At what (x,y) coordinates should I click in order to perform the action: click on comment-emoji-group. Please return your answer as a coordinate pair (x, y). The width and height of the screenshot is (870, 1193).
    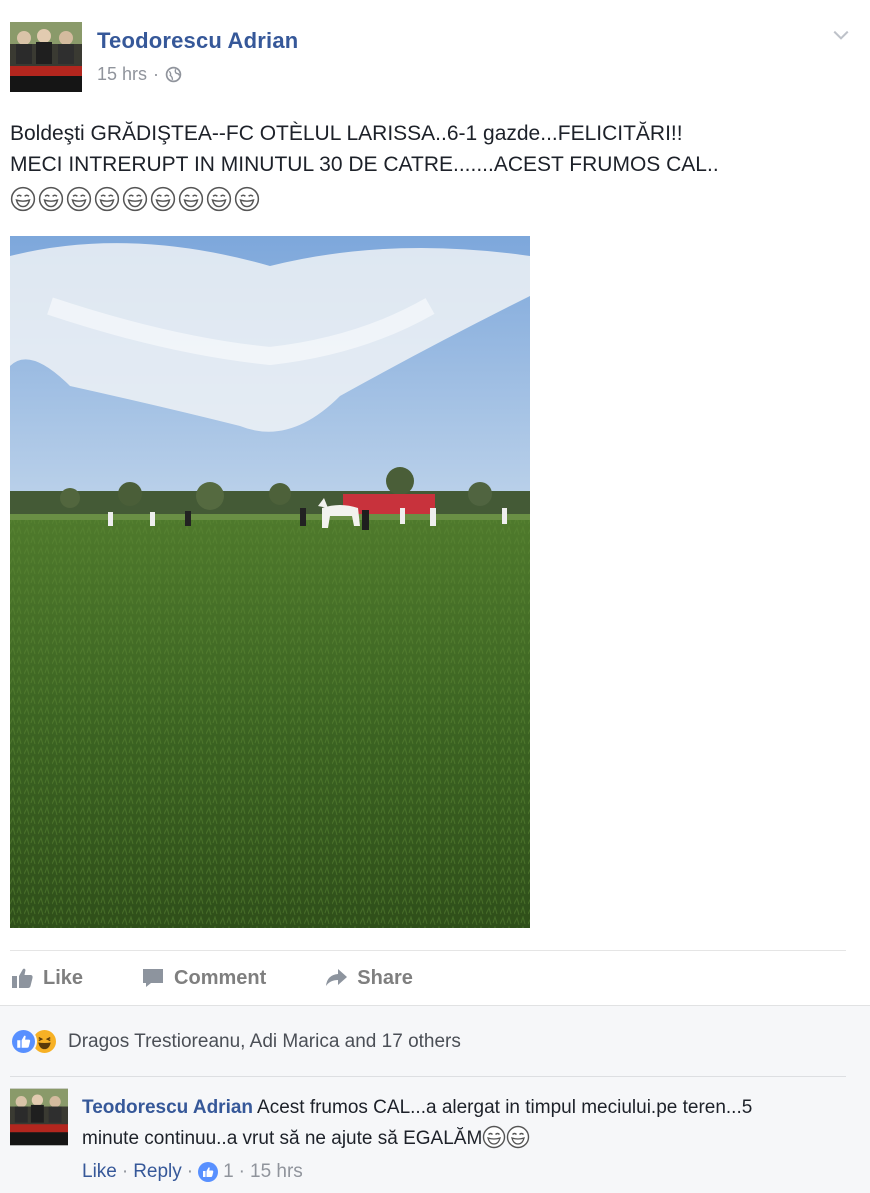
    Looking at the image, I should click on (506, 1137).